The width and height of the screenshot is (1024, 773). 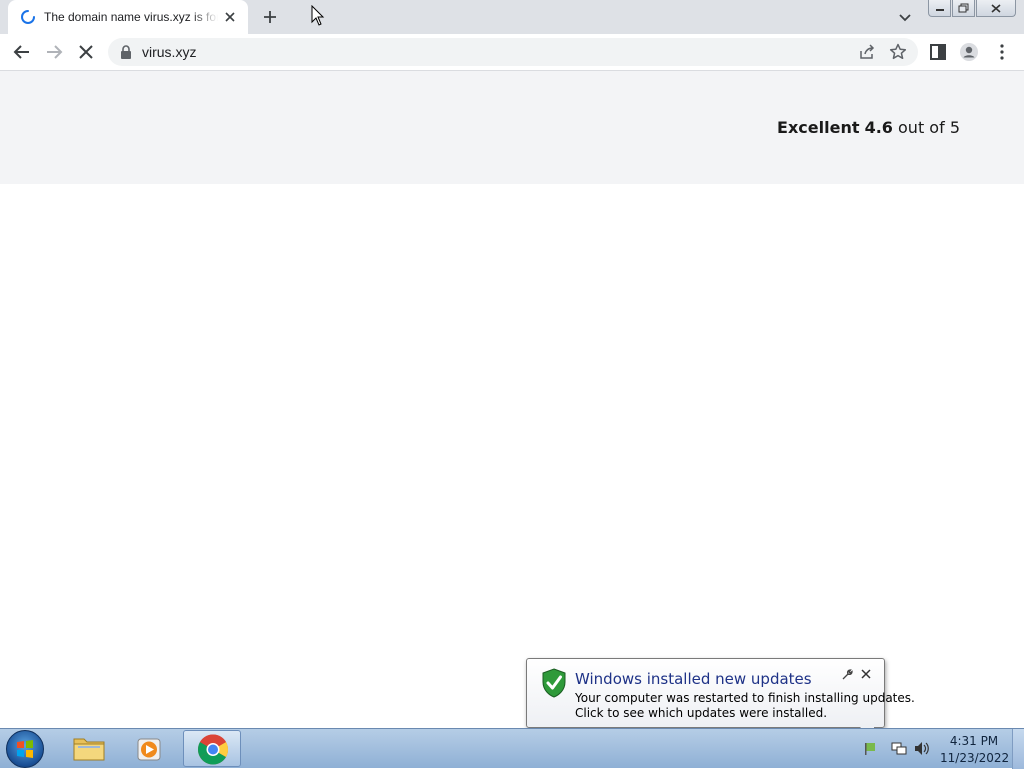 I want to click on stop-loading-button, so click(x=86, y=52).